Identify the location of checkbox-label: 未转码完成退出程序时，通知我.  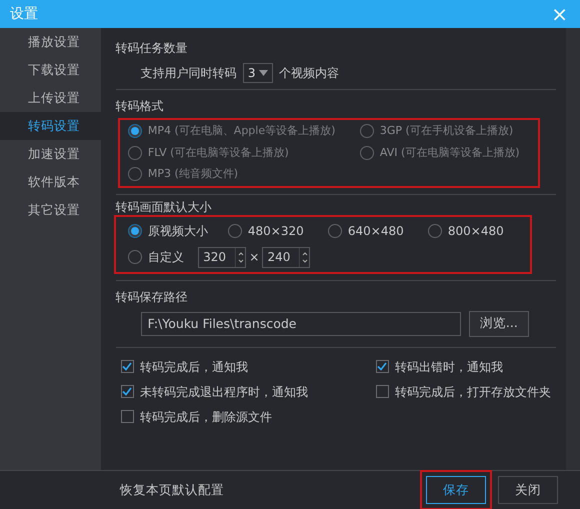
(224, 391).